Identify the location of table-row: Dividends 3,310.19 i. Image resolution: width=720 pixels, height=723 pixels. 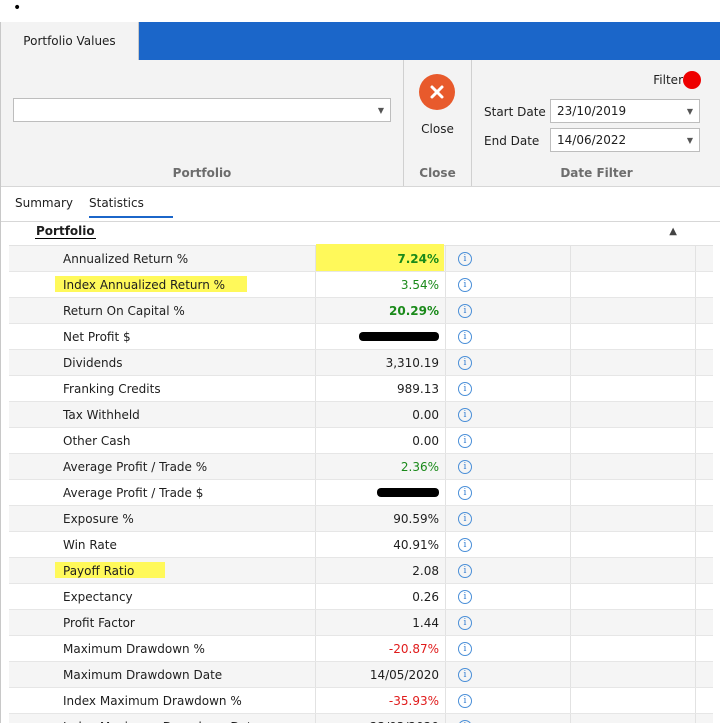
(361, 363).